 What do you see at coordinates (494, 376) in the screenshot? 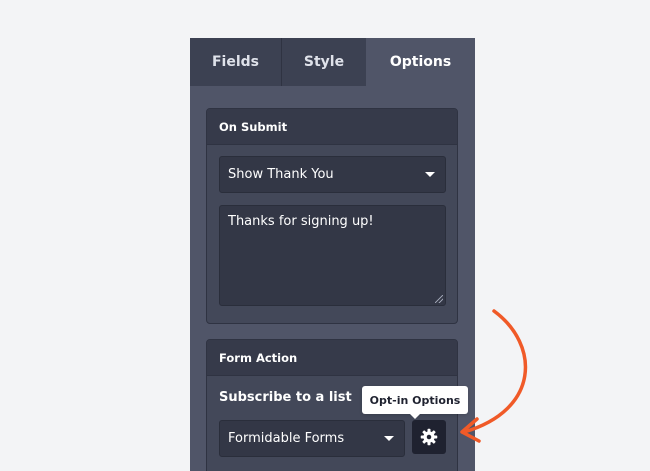
I see `annotation-arrow-icon` at bounding box center [494, 376].